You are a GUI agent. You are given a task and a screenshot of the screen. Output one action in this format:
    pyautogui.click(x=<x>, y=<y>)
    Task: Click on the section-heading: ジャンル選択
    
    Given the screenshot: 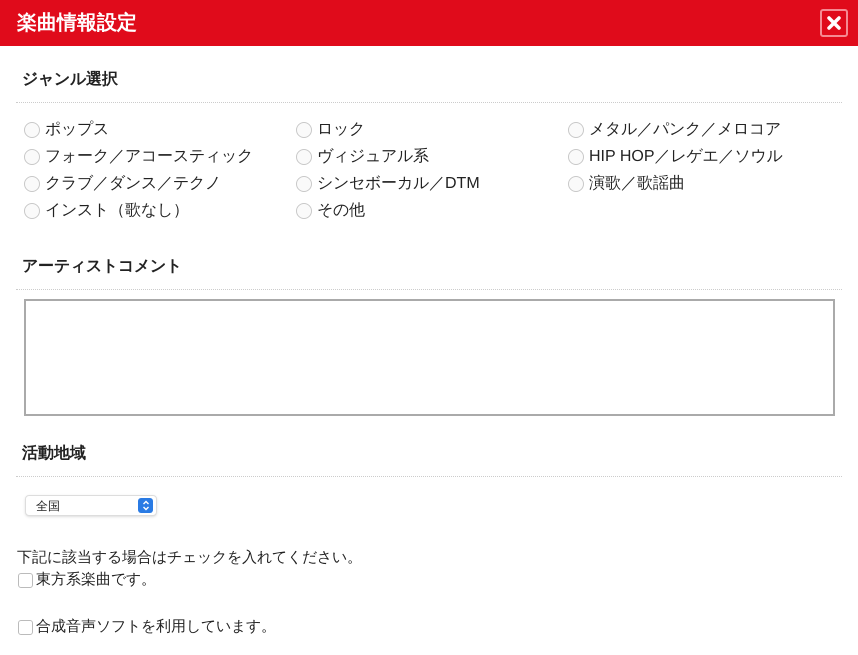 What is the action you would take?
    pyautogui.click(x=70, y=80)
    